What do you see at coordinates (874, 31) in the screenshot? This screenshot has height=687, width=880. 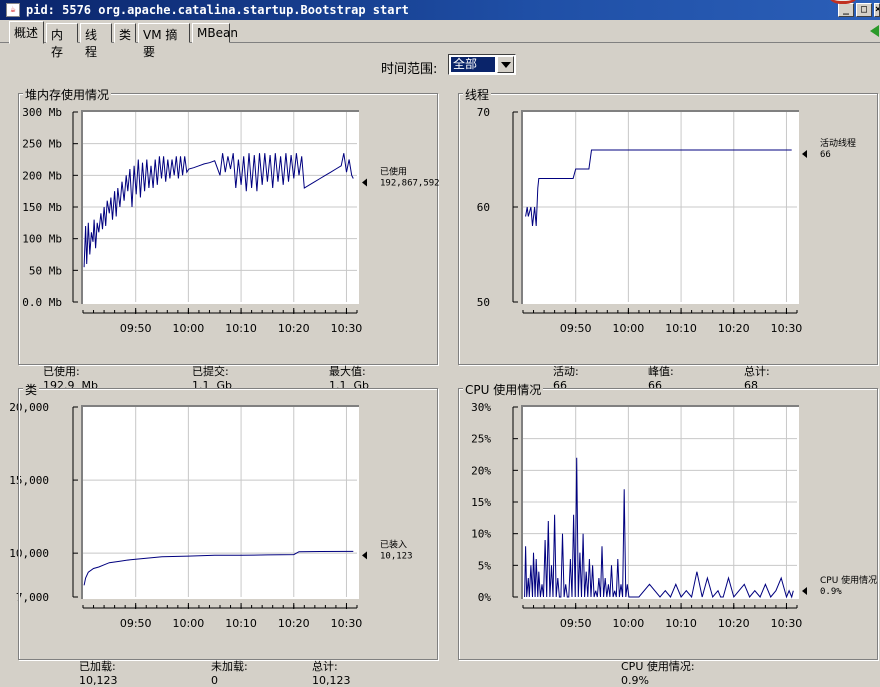 I see `connect-arrow-icon` at bounding box center [874, 31].